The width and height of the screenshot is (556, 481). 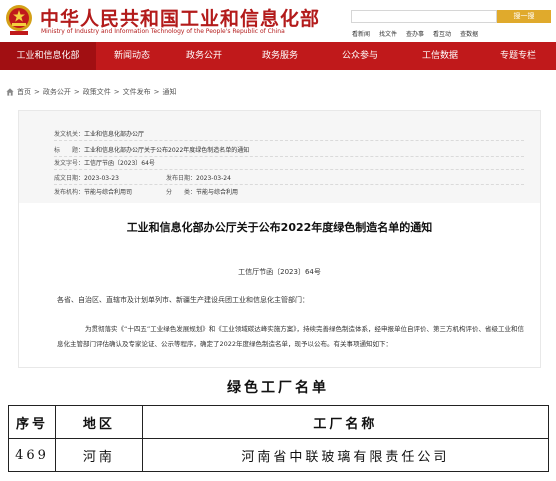 I want to click on meta-published-value: 2023-03-24, so click(x=213, y=178).